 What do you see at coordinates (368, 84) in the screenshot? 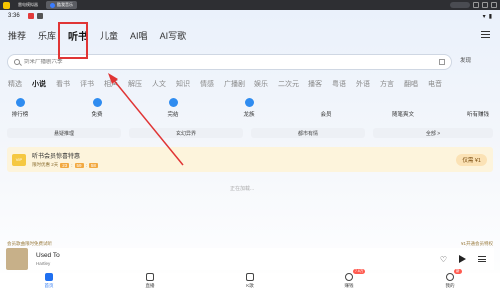
I see `category-item: 外语` at bounding box center [368, 84].